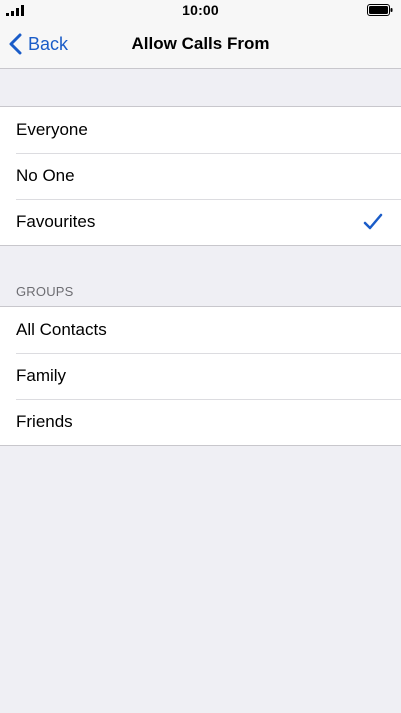  I want to click on status-bar: 10:00, so click(200, 10).